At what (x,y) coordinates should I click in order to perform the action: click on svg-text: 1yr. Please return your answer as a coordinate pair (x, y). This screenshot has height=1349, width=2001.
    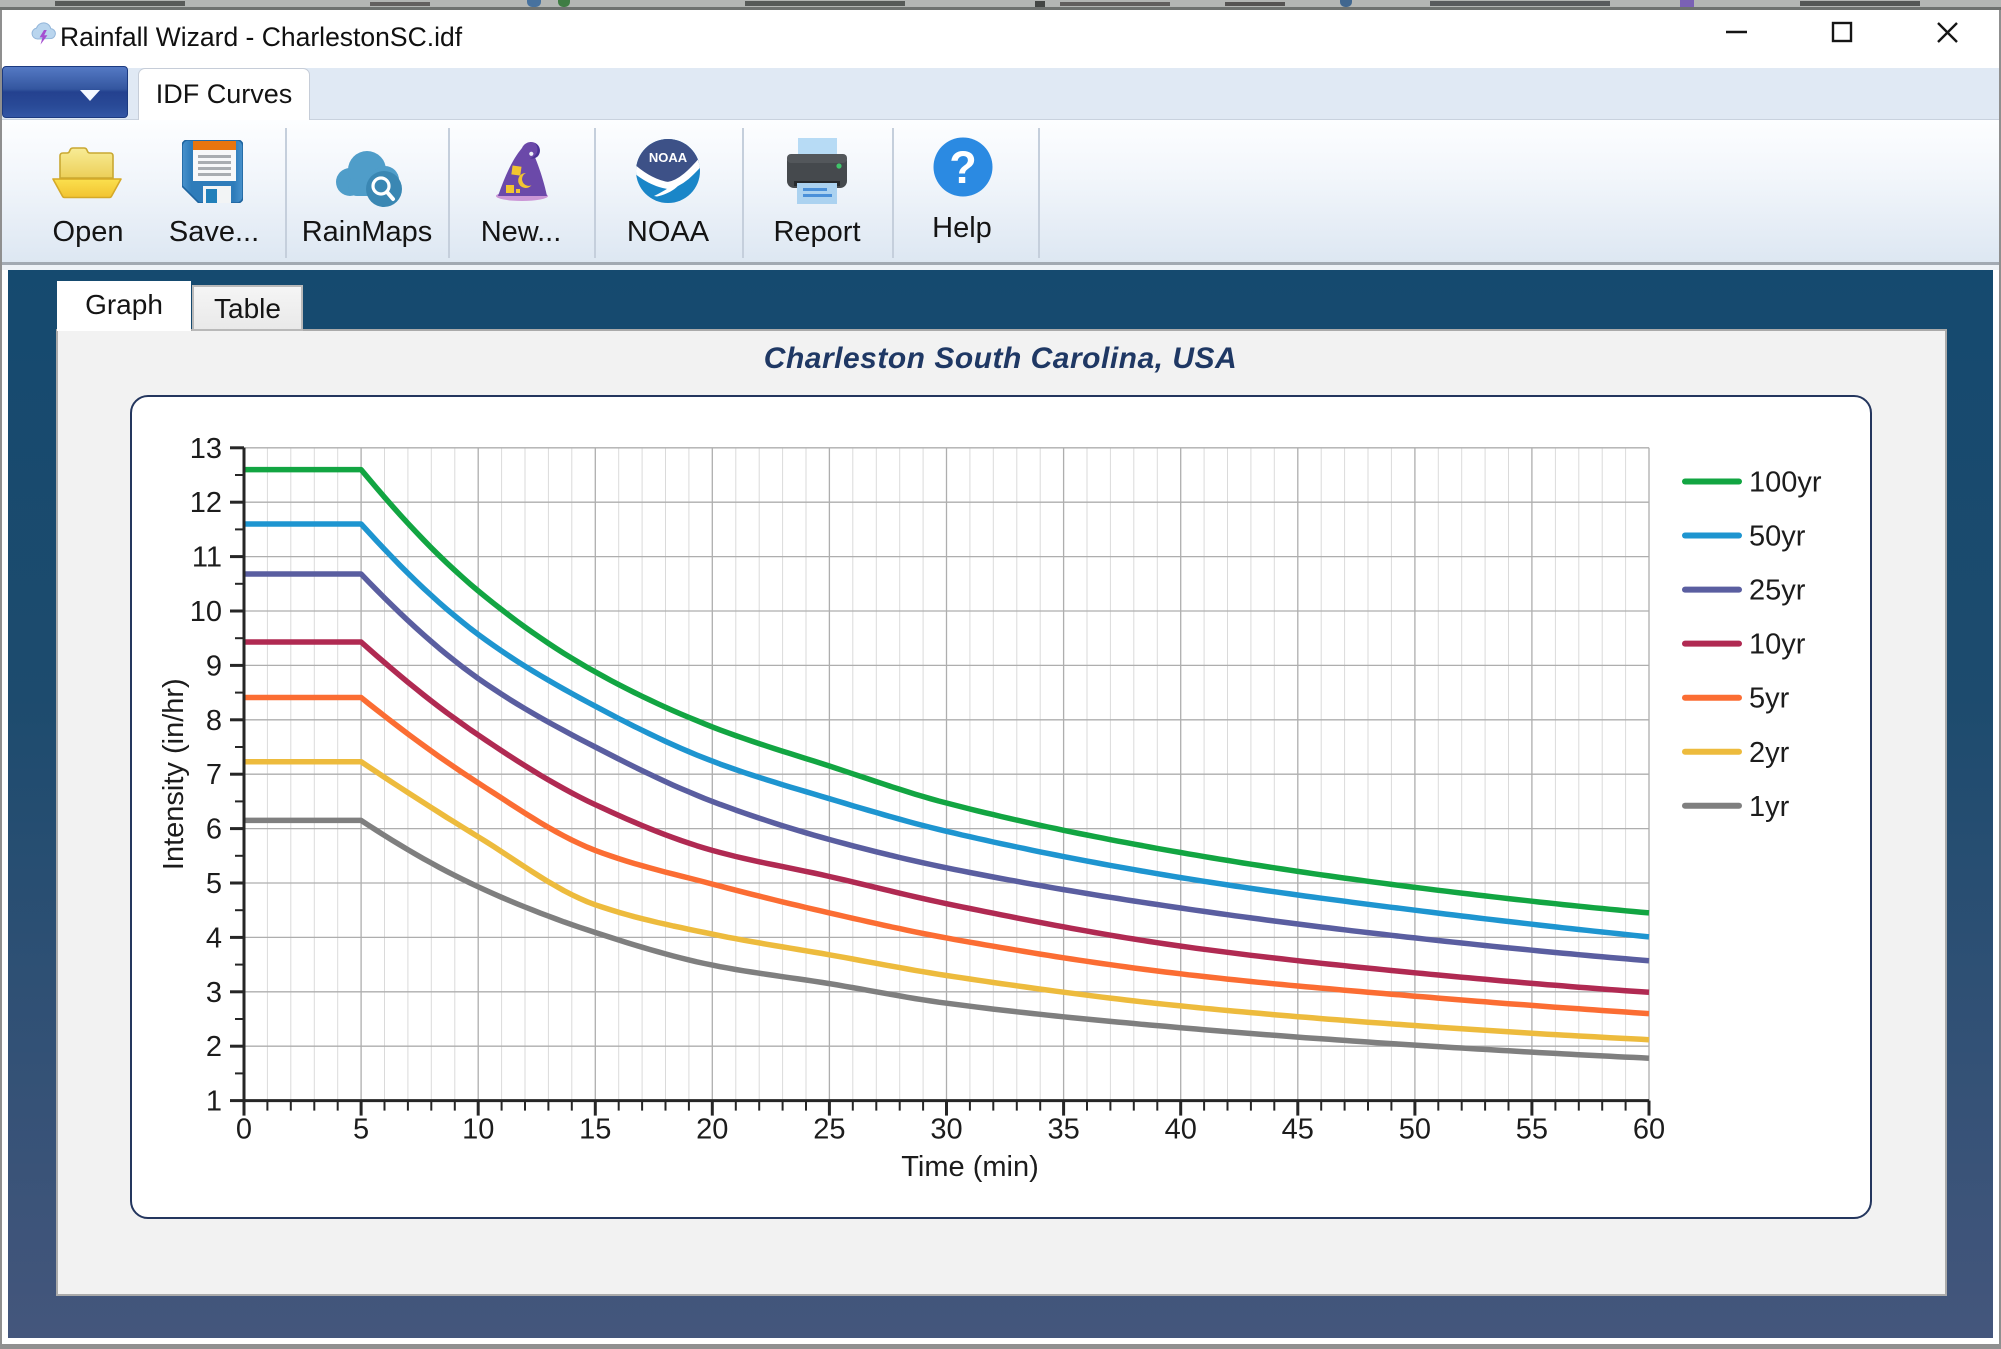
    Looking at the image, I should click on (1769, 807).